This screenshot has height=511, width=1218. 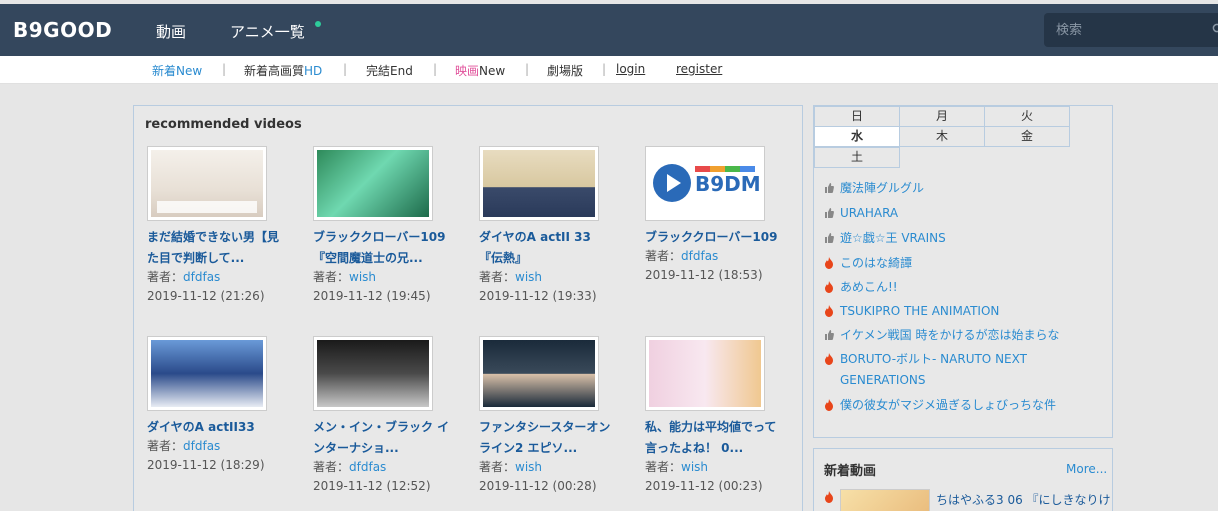 What do you see at coordinates (728, 184) in the screenshot?
I see `b9dm-logo: B9DM` at bounding box center [728, 184].